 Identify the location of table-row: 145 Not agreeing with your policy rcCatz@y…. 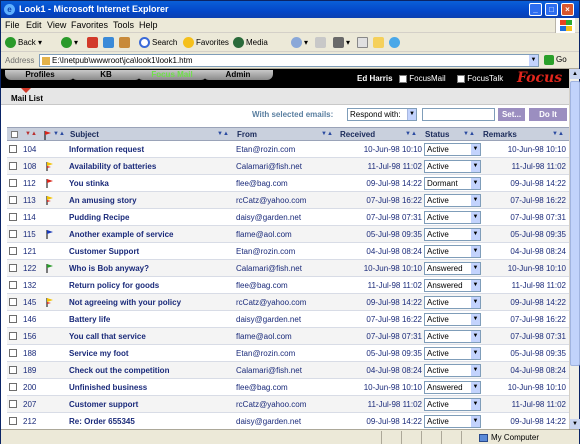
(288, 302).